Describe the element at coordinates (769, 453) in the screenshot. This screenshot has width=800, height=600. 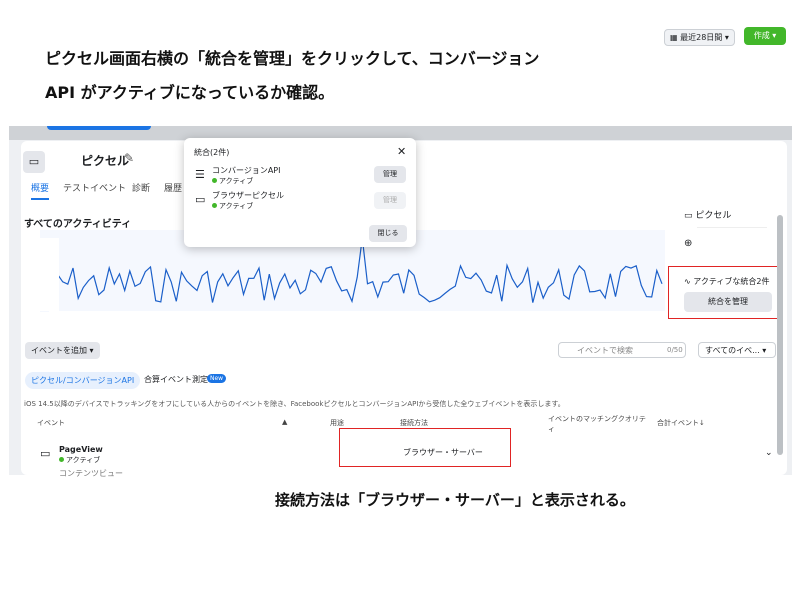
I see `chevron-down-icon: ⌄` at that location.